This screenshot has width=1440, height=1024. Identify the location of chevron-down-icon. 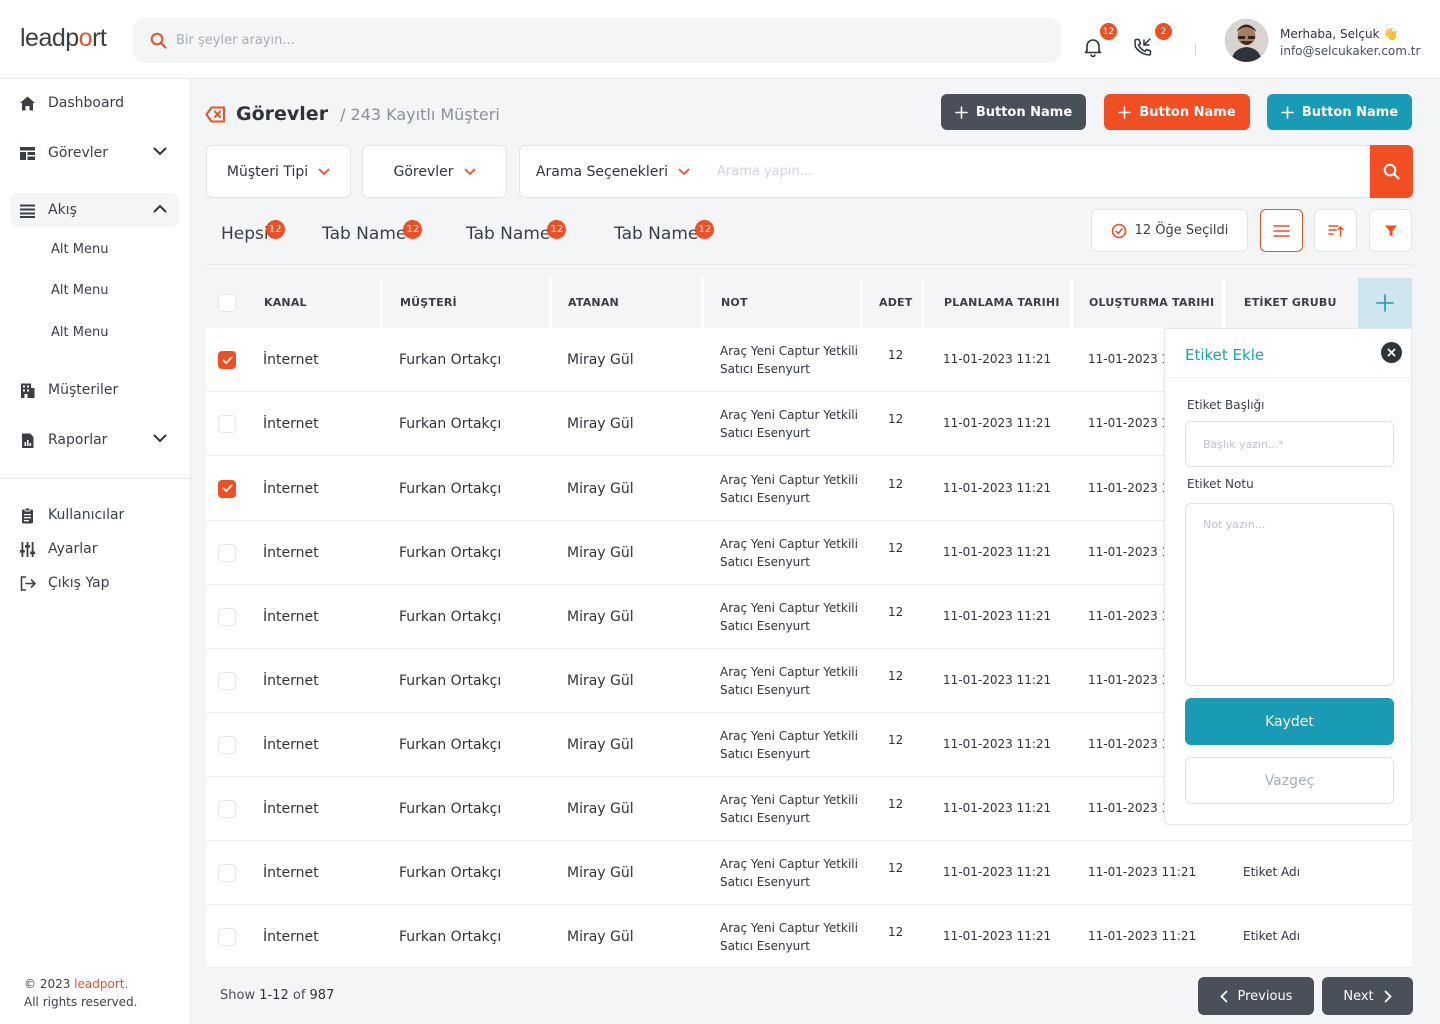
(684, 172).